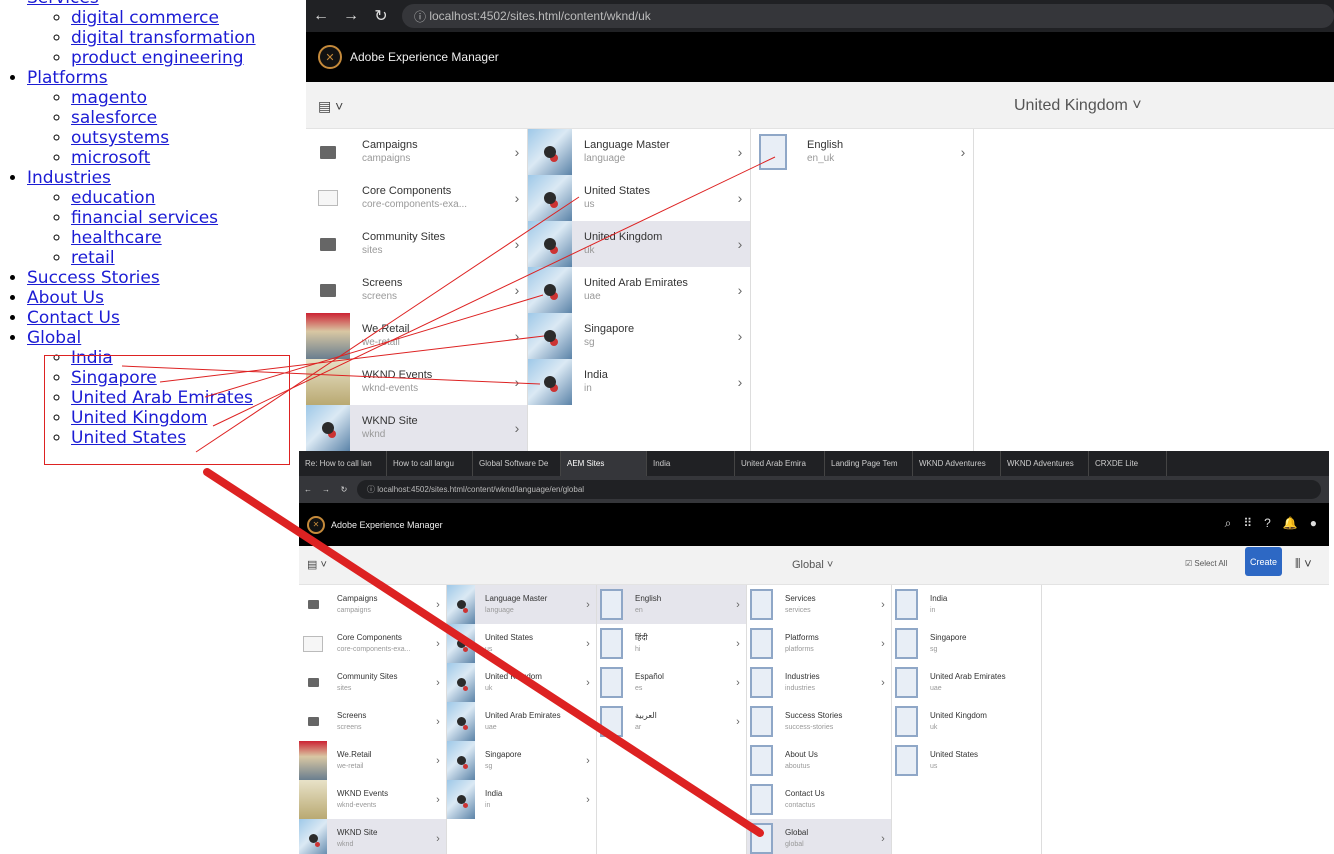 This screenshot has height=854, width=1334. I want to click on column-item: English en ›, so click(671, 604).